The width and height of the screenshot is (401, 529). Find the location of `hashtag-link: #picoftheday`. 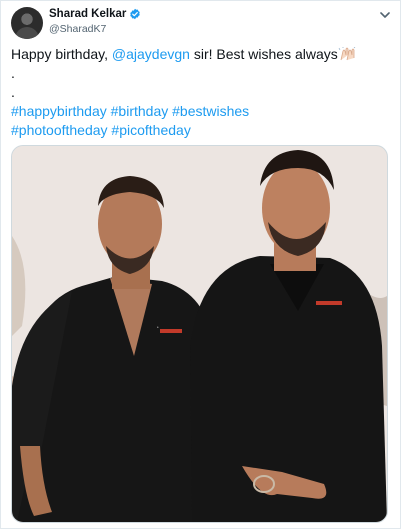

hashtag-link: #picoftheday is located at coordinates (150, 130).